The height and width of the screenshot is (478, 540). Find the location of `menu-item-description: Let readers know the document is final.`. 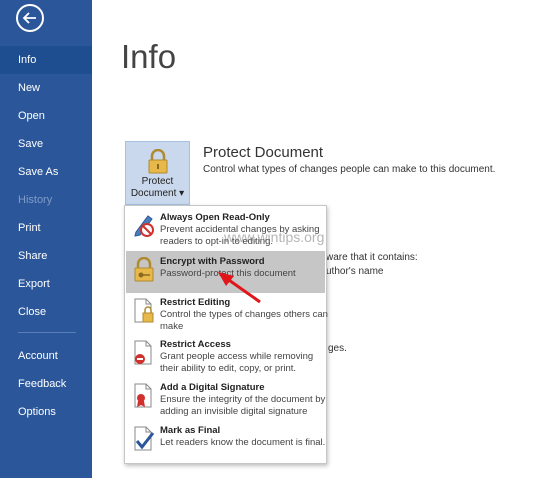

menu-item-description: Let readers know the document is final. is located at coordinates (243, 442).